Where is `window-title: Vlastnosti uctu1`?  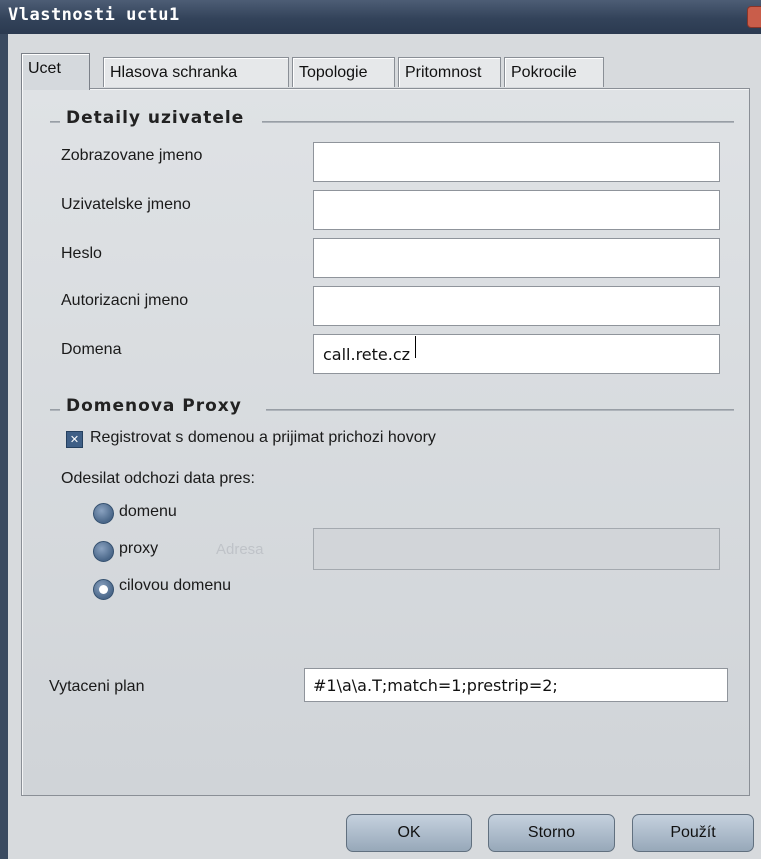 window-title: Vlastnosti uctu1 is located at coordinates (94, 15).